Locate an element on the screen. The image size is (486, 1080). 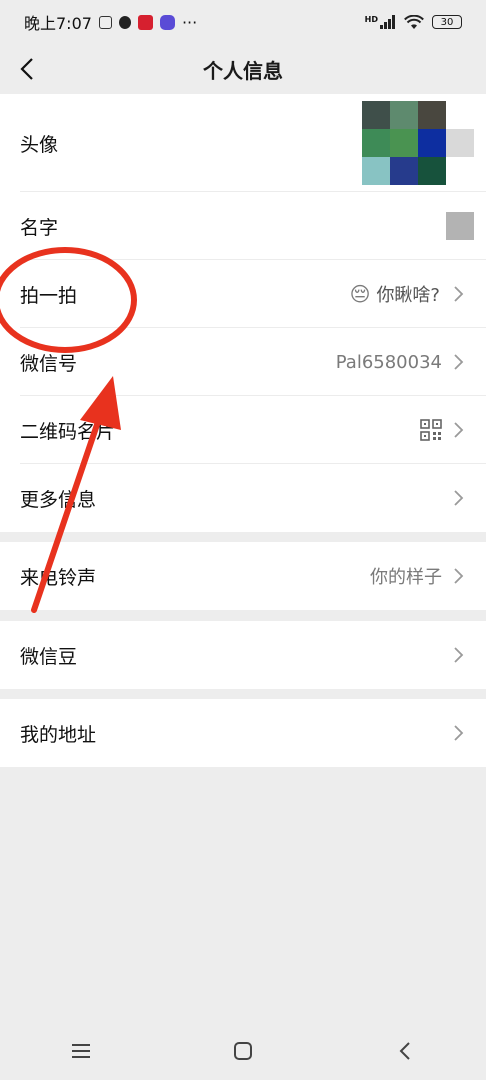
pat-row: 拍一拍 😔 你瞅啥? is located at coordinates (243, 294).